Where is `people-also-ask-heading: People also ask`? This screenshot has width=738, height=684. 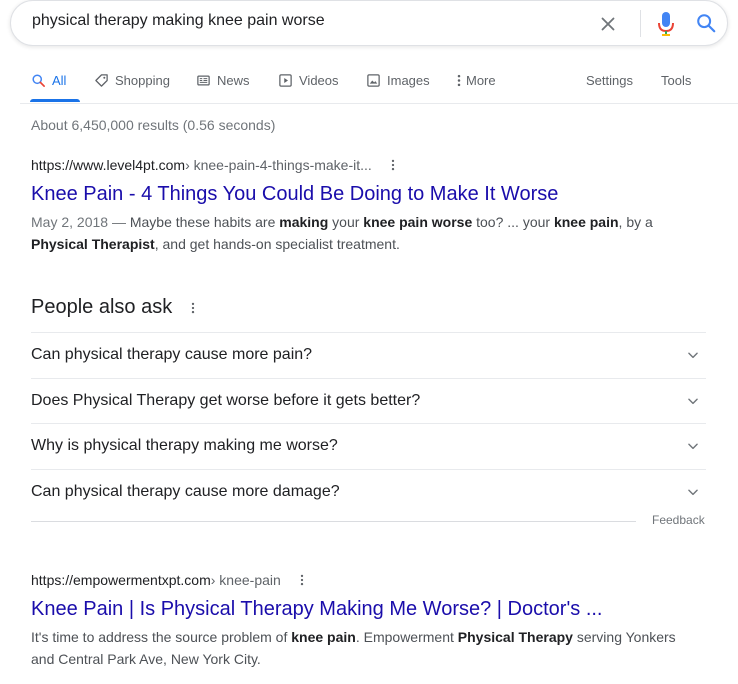 people-also-ask-heading: People also ask is located at coordinates (113, 307).